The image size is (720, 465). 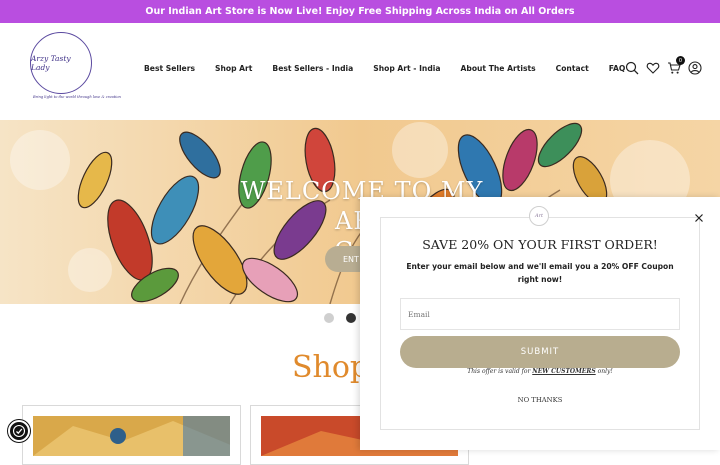 I want to click on site-logo: Arzy Tasty Lady, so click(x=61, y=63).